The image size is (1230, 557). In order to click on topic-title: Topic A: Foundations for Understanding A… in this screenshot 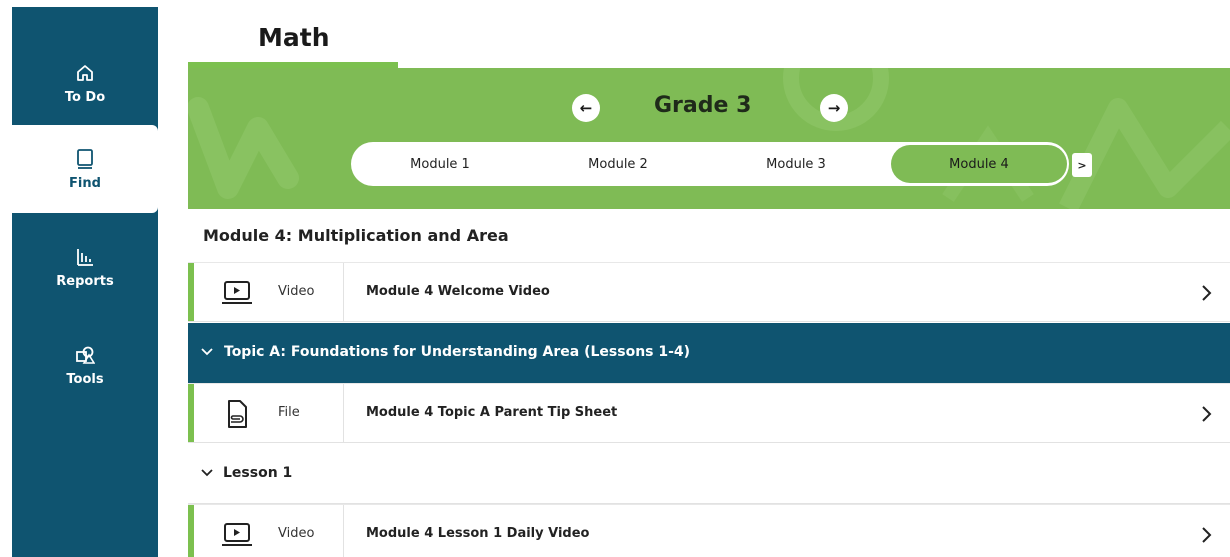, I will do `click(457, 352)`.